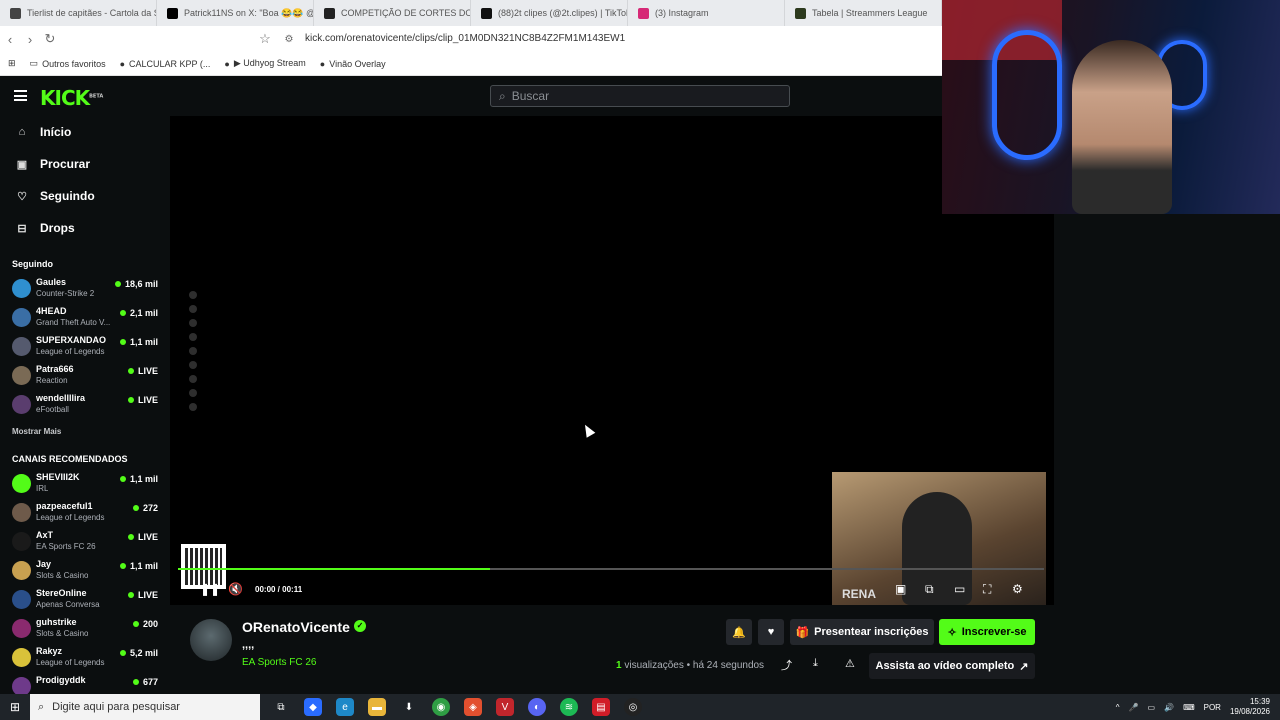 This screenshot has width=1280, height=720. I want to click on channel-category: EA Sports FC 26, so click(66, 546).